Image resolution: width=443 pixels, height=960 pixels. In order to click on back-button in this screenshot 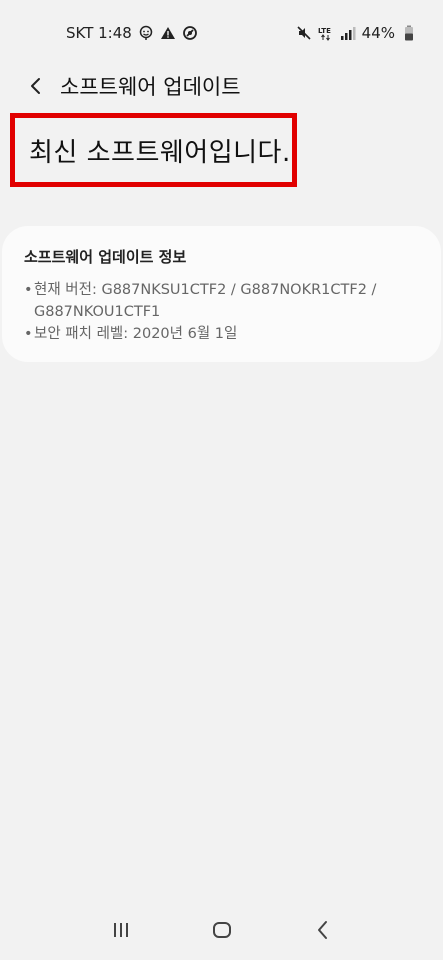, I will do `click(36, 86)`.